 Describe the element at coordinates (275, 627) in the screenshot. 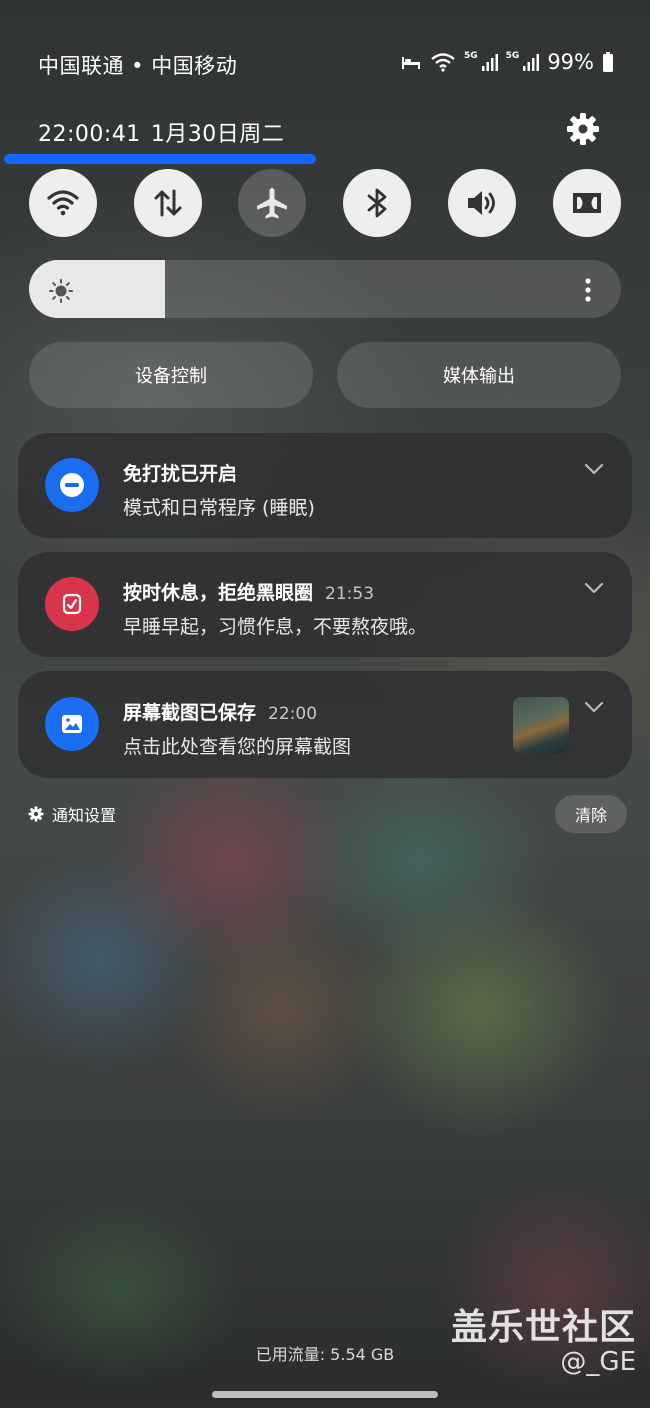

I see `notification-text: 早睡早起，习惯作息，不要熬夜哦。` at that location.